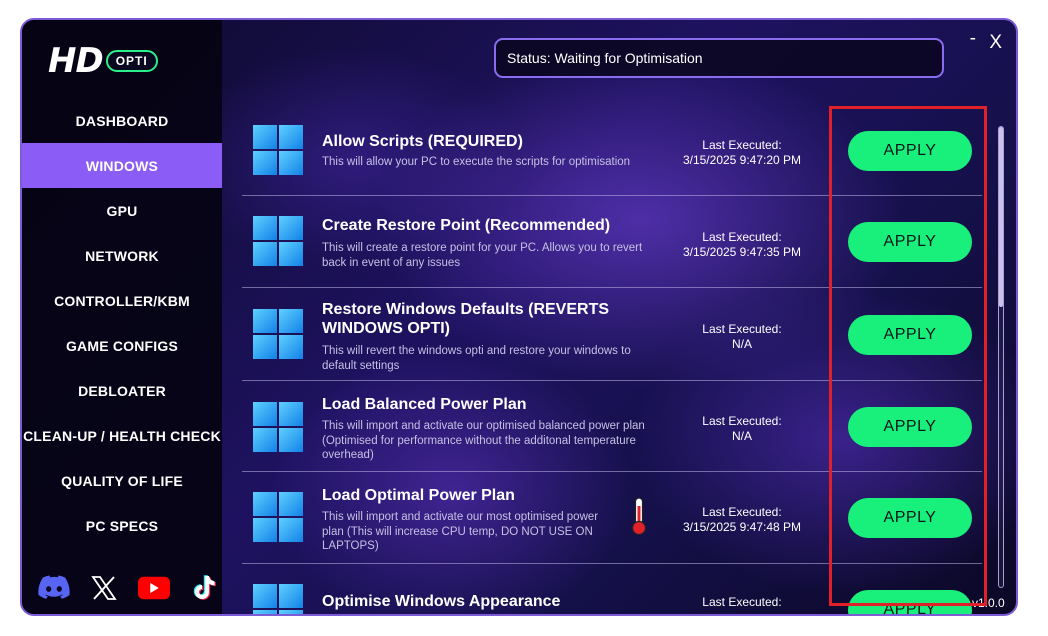 The image size is (1048, 636). What do you see at coordinates (424, 404) in the screenshot?
I see `tweak-title: Load Balanced Power Plan` at bounding box center [424, 404].